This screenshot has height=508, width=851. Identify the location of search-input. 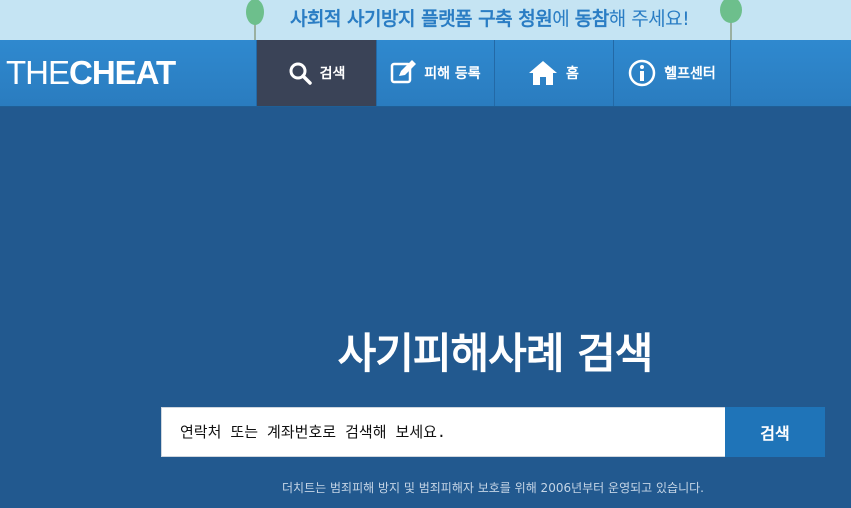
(443, 432).